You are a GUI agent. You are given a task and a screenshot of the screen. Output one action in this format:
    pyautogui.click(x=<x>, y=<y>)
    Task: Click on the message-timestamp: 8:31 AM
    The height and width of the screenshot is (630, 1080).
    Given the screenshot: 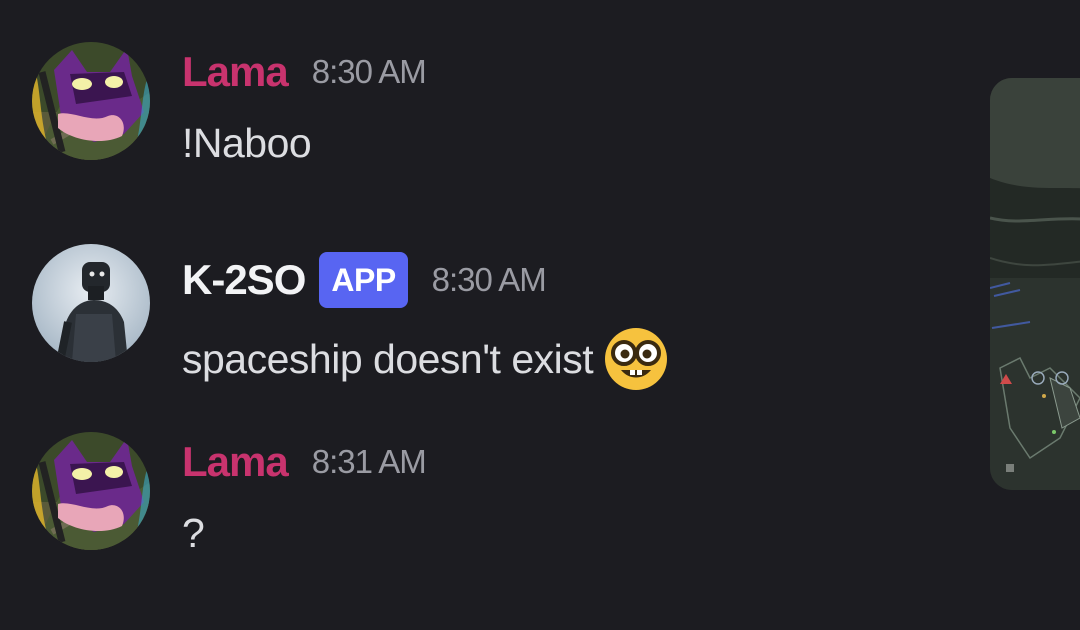 What is the action you would take?
    pyautogui.click(x=369, y=462)
    